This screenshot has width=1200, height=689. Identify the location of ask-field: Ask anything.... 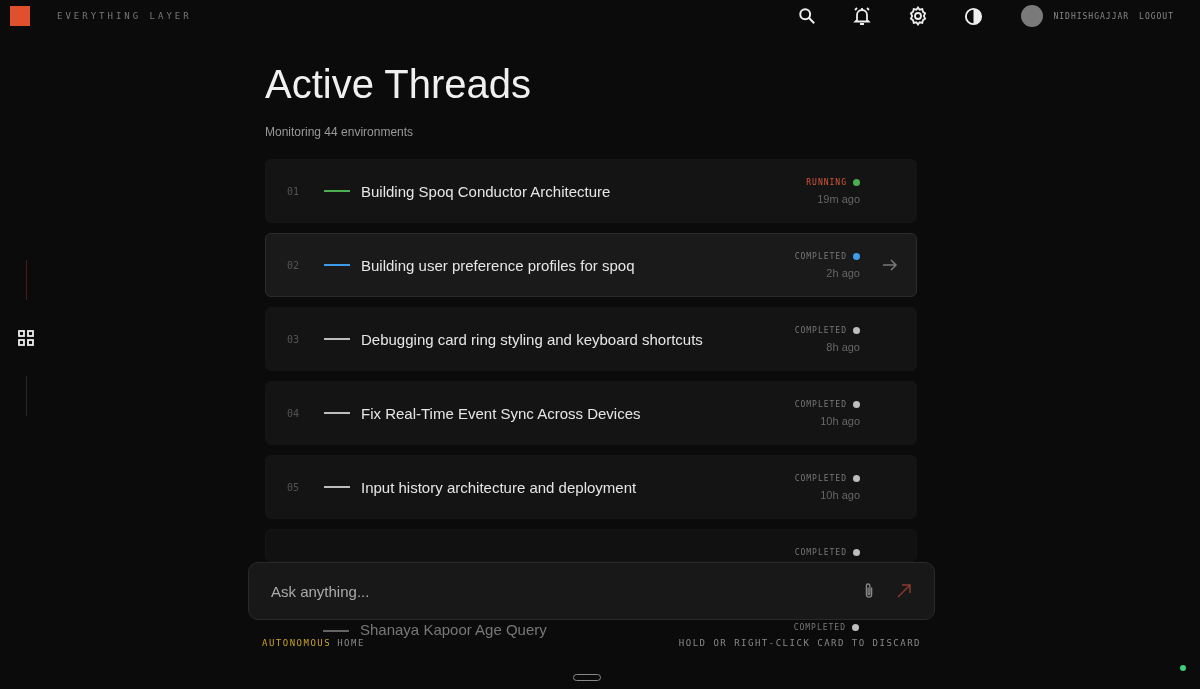
(591, 591).